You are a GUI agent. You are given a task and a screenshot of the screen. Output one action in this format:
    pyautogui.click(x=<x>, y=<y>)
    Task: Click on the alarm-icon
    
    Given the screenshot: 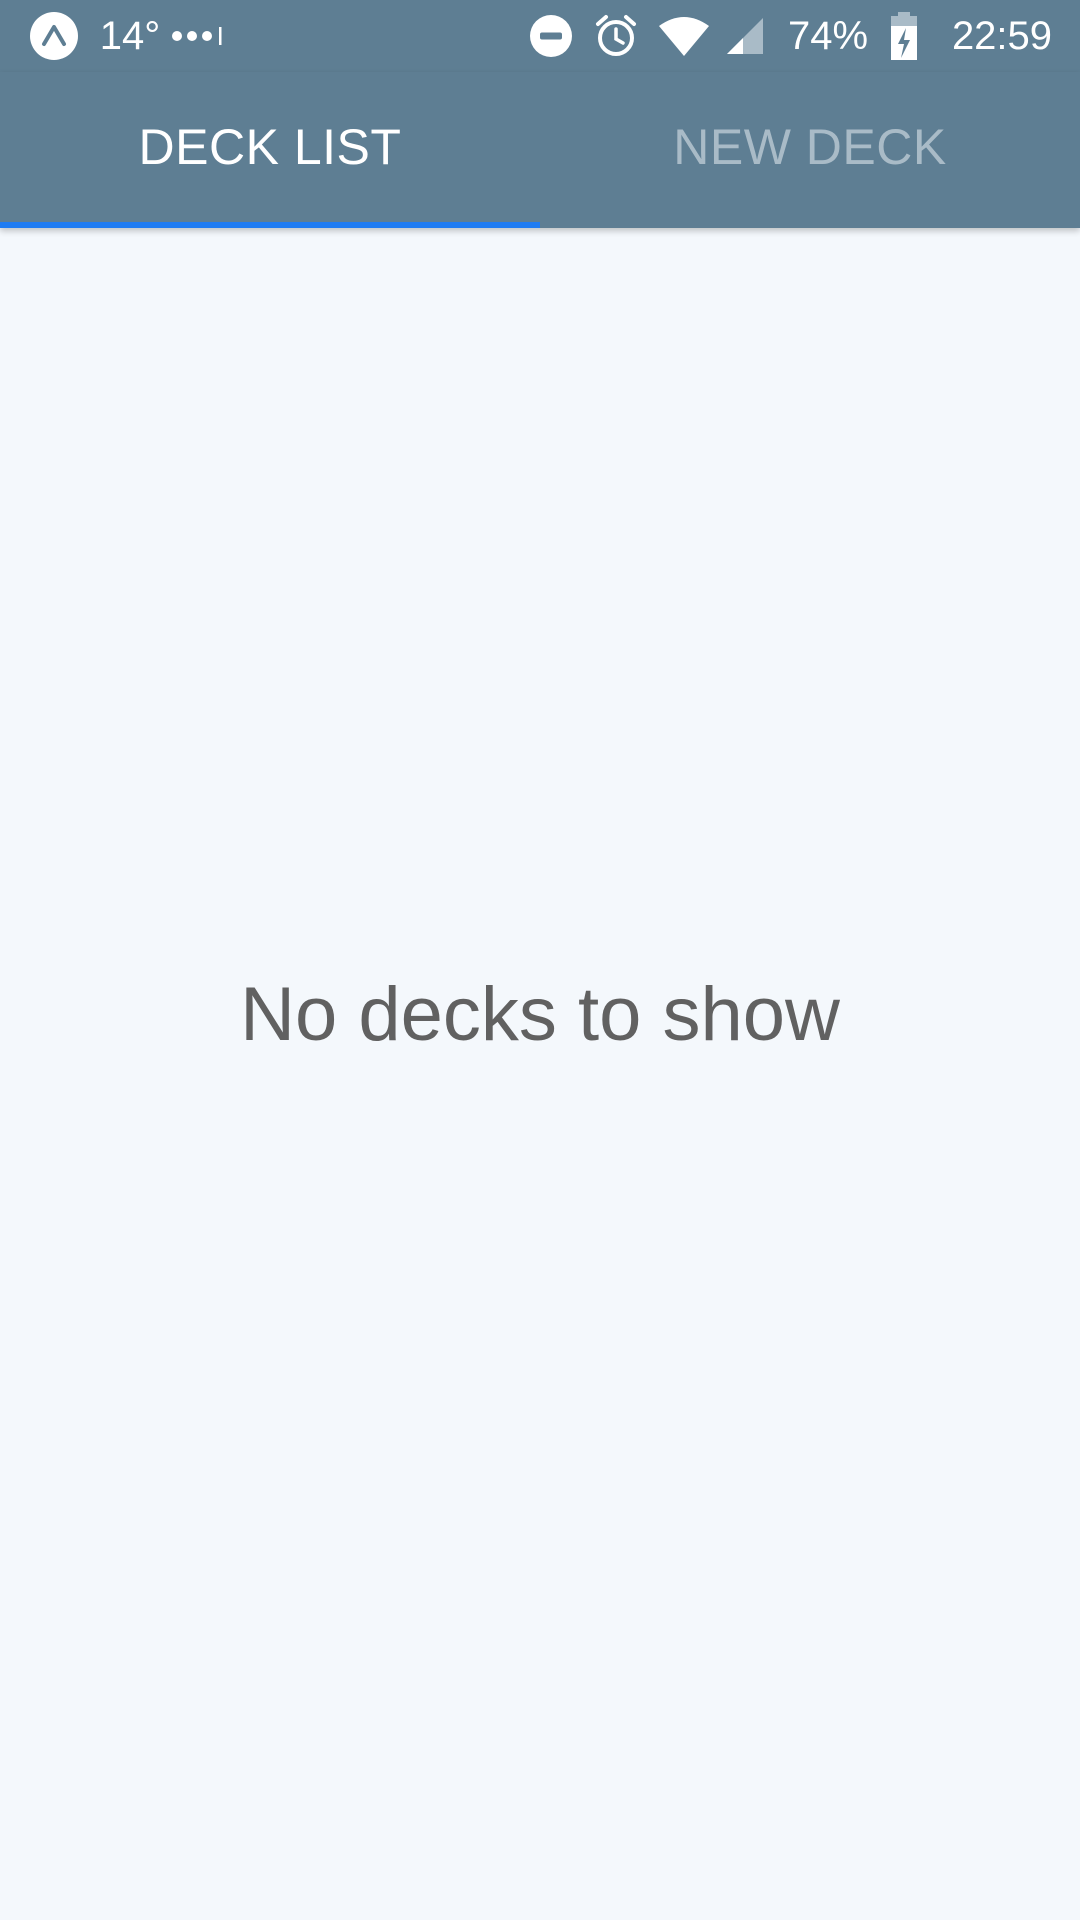 What is the action you would take?
    pyautogui.click(x=616, y=36)
    